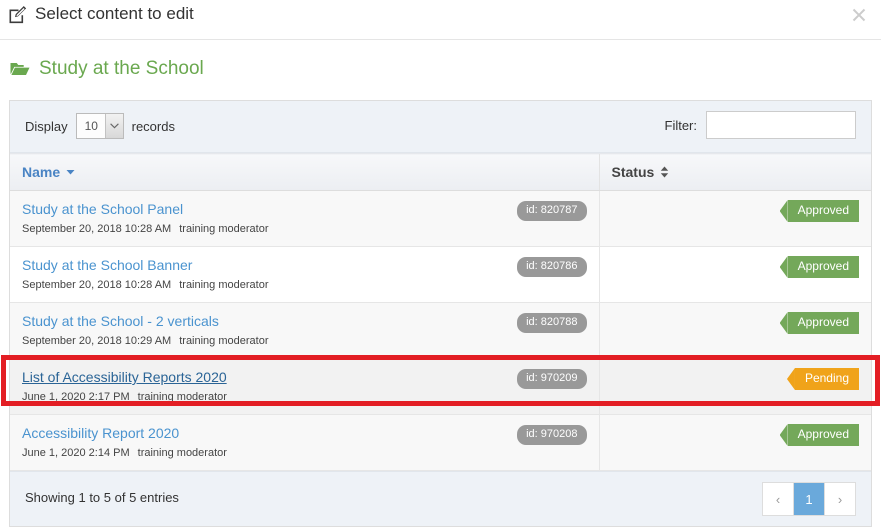 Image resolution: width=881 pixels, height=527 pixels. I want to click on cell-status: Pending, so click(734, 386).